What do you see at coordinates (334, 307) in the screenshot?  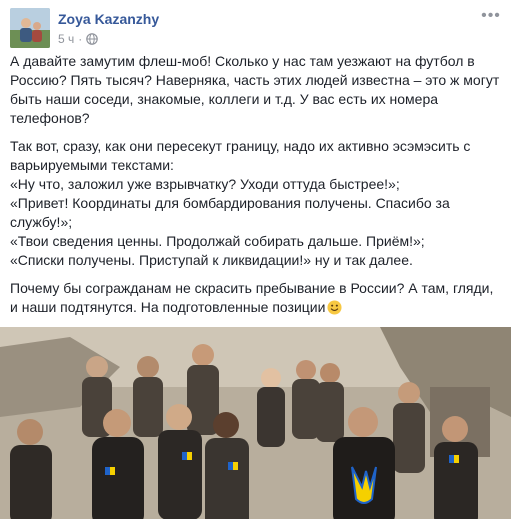 I see `smile-emoji-icon` at bounding box center [334, 307].